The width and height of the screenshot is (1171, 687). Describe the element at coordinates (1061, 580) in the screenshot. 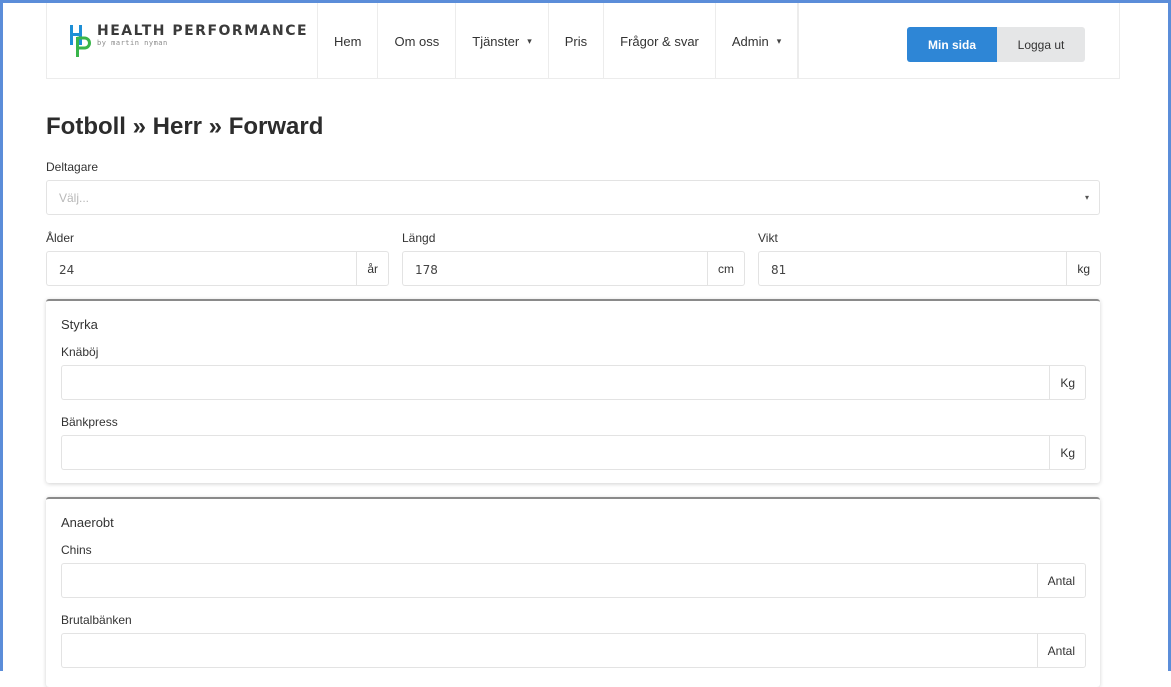

I see `chins-unit: Antal` at that location.